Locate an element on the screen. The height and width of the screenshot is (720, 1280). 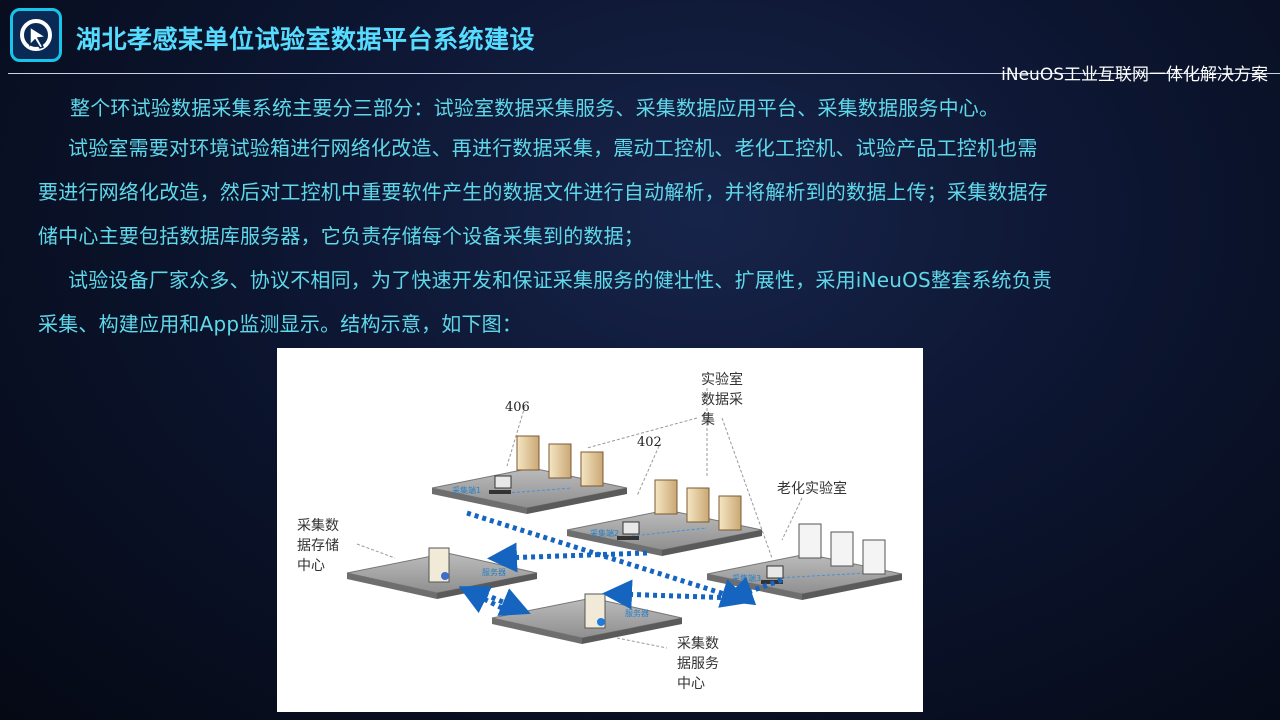
service-server-icon is located at coordinates (595, 611).